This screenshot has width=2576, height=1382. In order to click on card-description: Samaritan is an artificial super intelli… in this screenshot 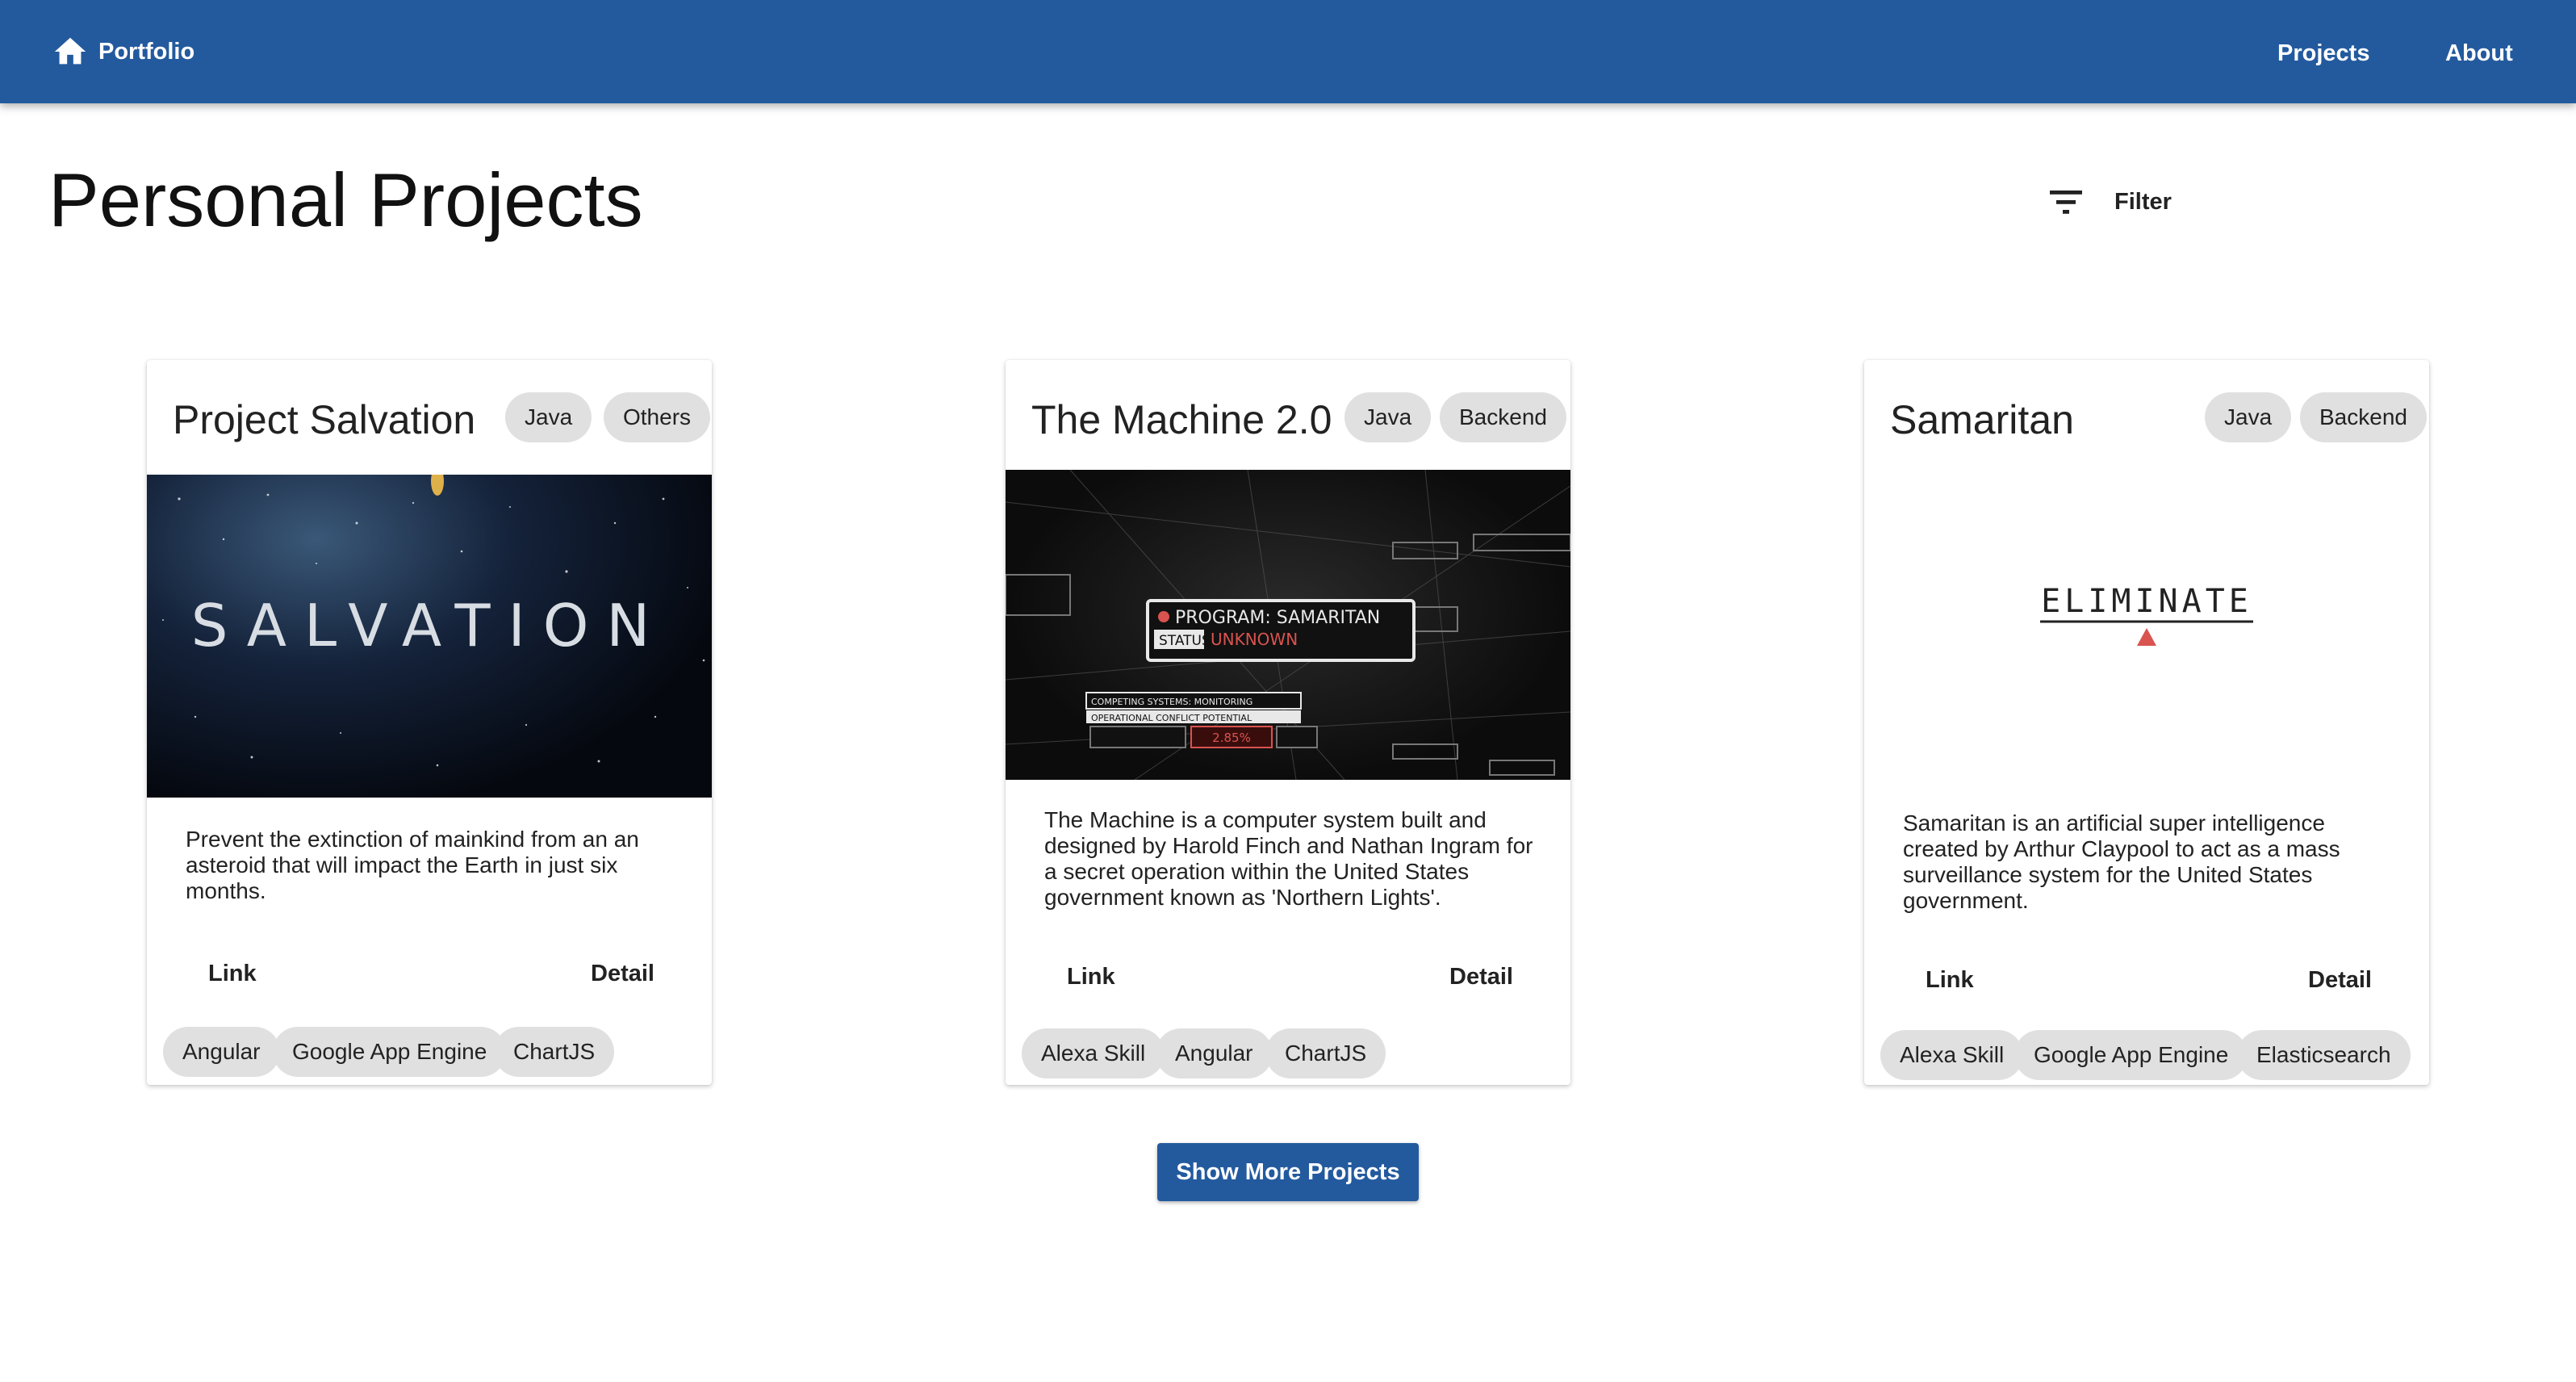, I will do `click(2121, 861)`.